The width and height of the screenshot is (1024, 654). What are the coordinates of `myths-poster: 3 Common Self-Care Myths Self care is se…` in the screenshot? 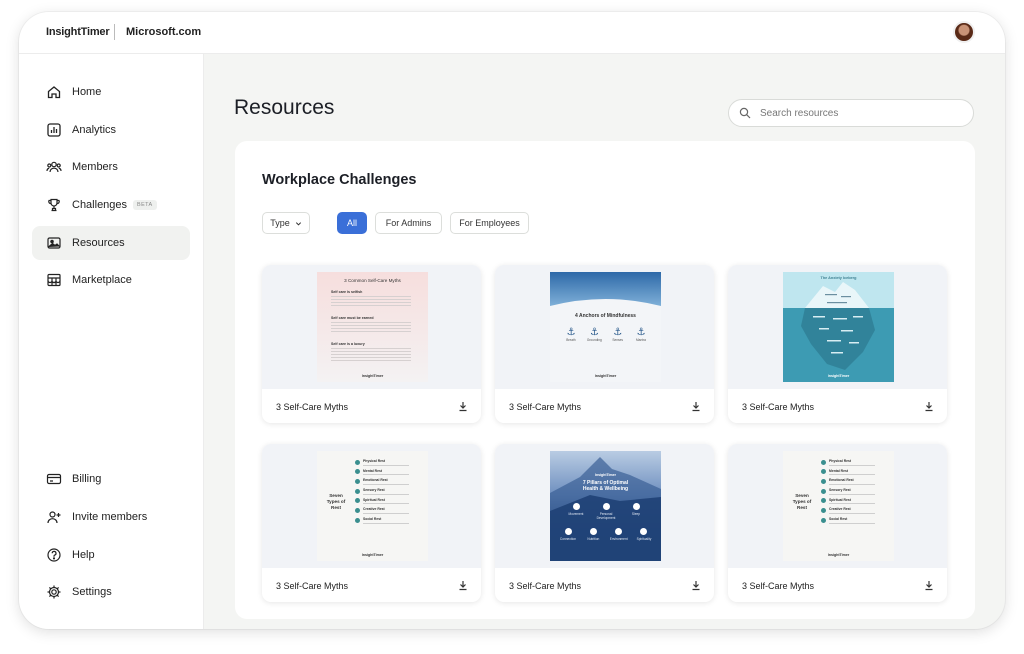 It's located at (372, 327).